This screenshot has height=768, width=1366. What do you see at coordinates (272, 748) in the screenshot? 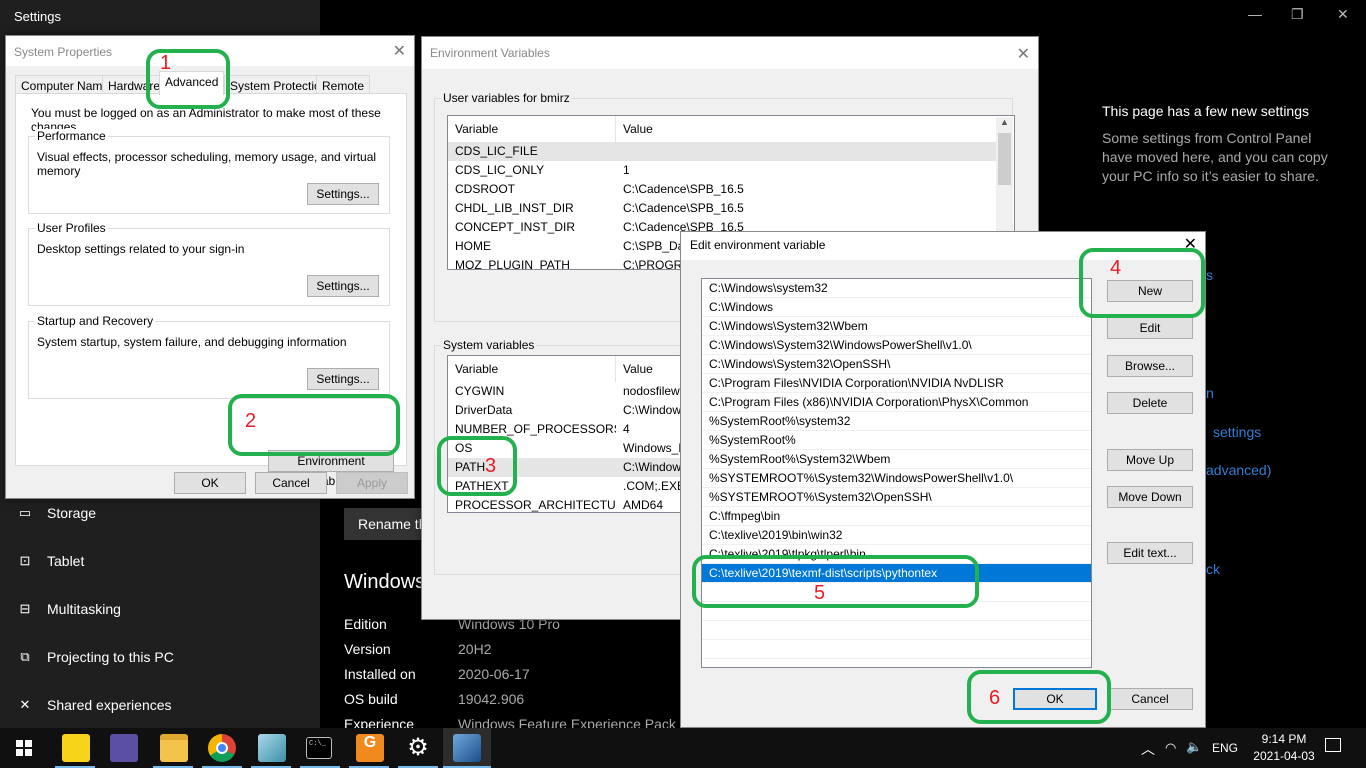
I see `notepad-icon` at bounding box center [272, 748].